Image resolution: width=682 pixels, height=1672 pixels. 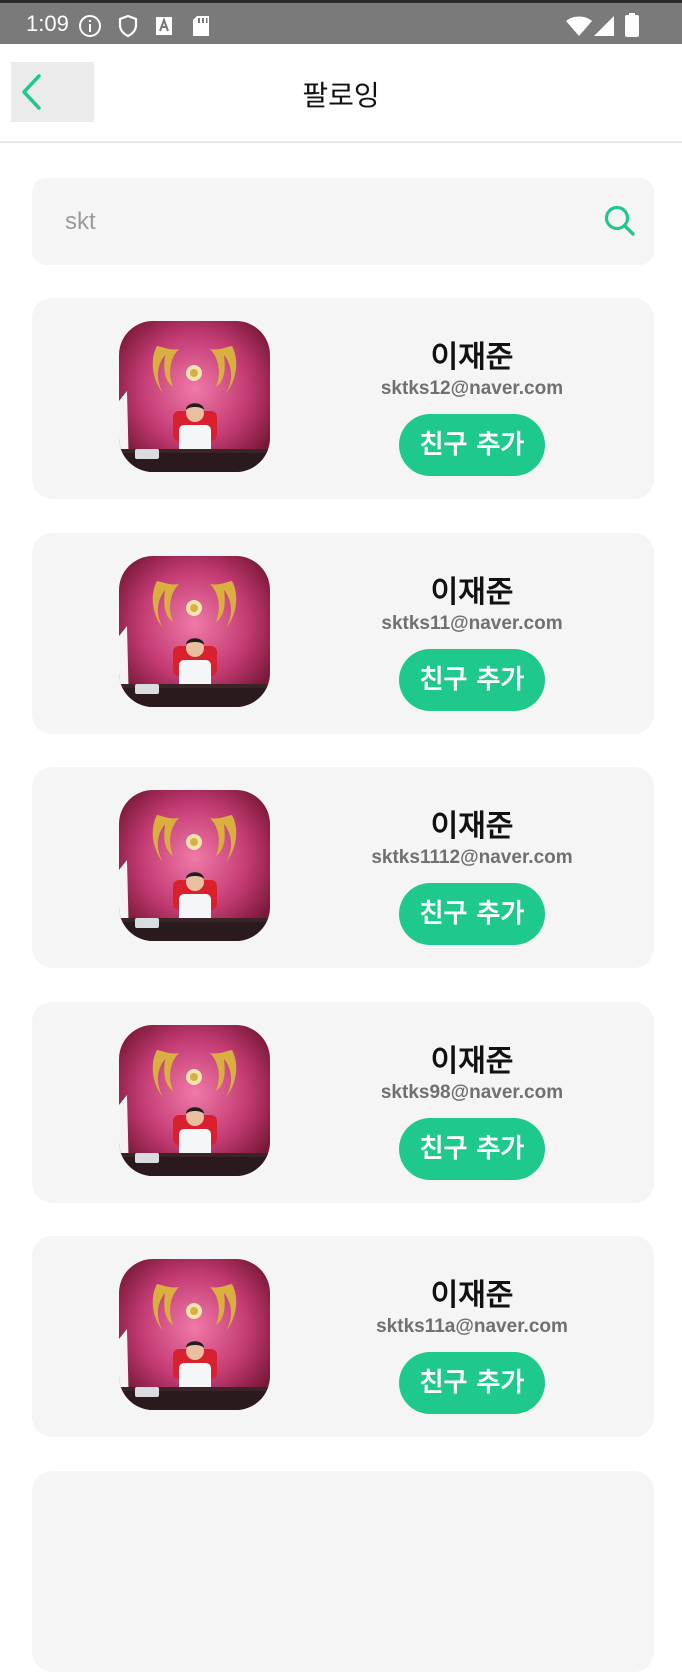 What do you see at coordinates (90, 26) in the screenshot?
I see `info-icon` at bounding box center [90, 26].